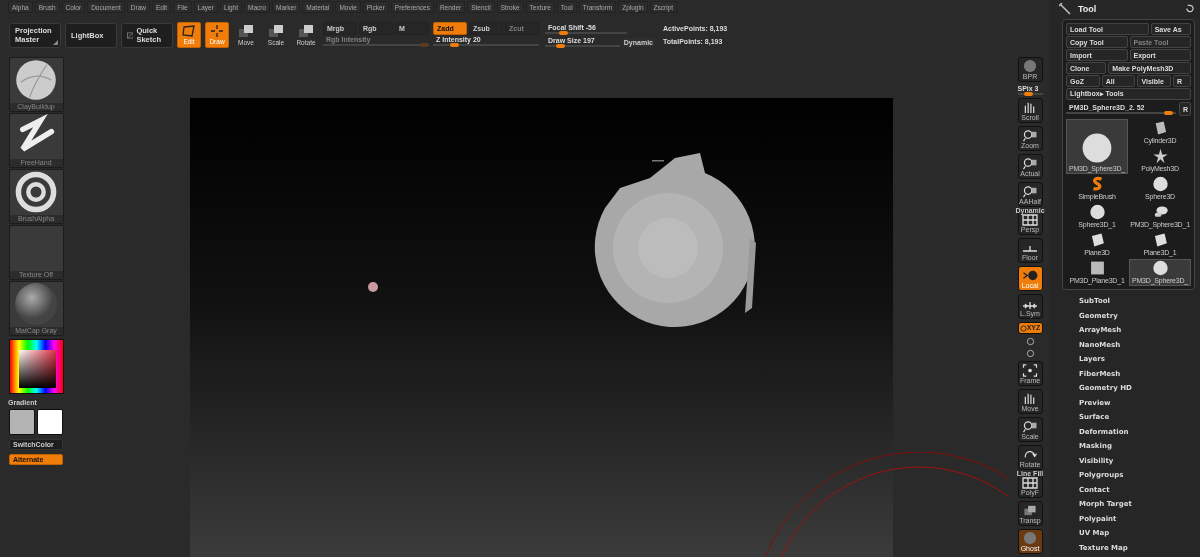 The image size is (1200, 557). I want to click on symmetry-icon, so click(1030, 305).